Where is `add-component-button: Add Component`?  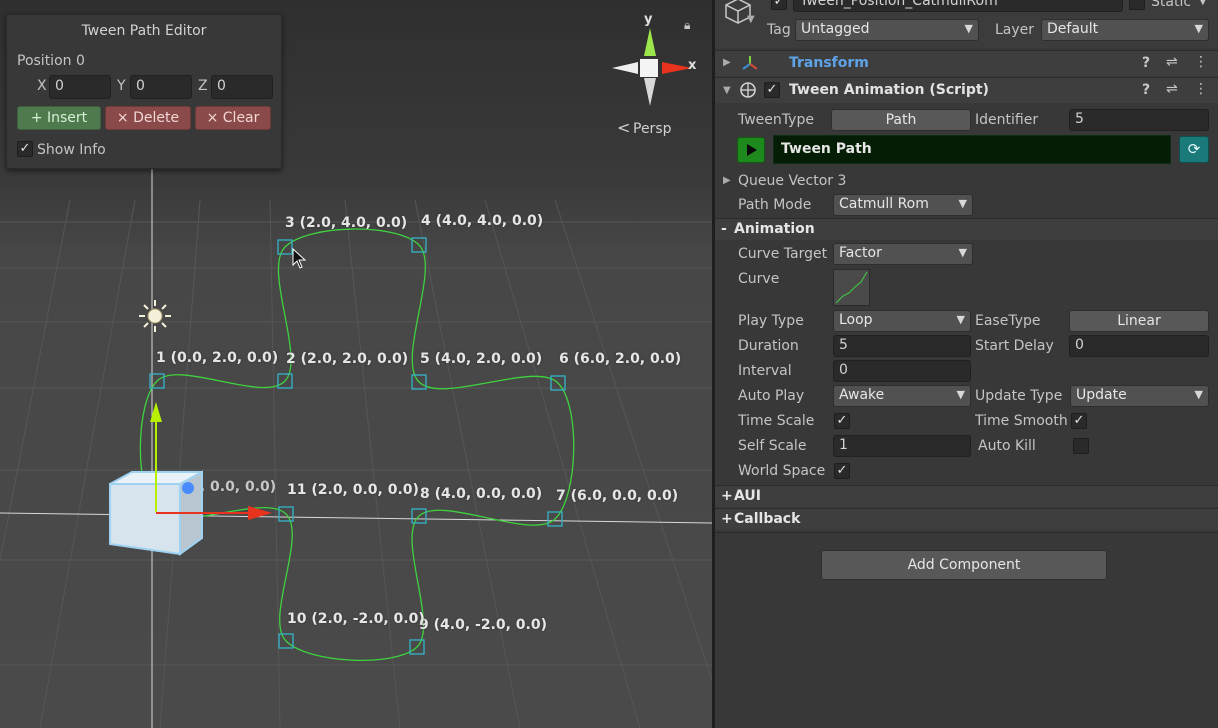 add-component-button: Add Component is located at coordinates (964, 565).